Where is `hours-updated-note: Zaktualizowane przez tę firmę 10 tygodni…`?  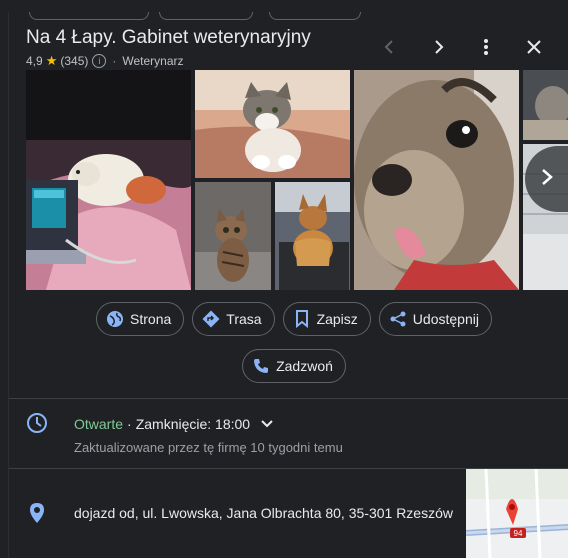
hours-updated-note: Zaktualizowane przez tę firmę 10 tygodni… is located at coordinates (208, 447).